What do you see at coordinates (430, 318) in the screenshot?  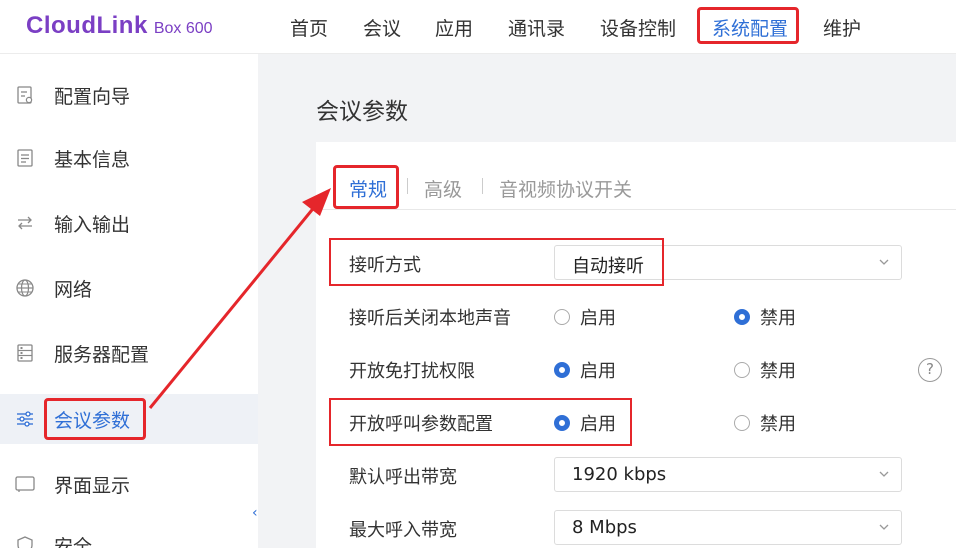 I see `mute-local-label: 接听后关闭本地声音` at bounding box center [430, 318].